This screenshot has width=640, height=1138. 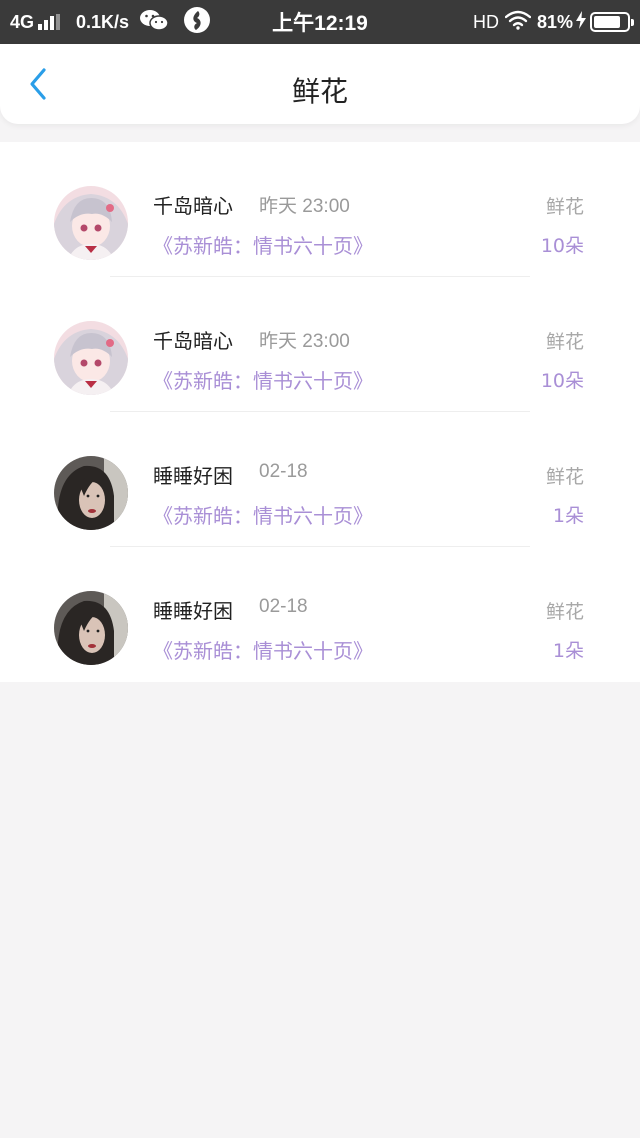 I want to click on status-bar: 4G 0.1K/s 上午12:19 HD 81%, so click(x=320, y=22).